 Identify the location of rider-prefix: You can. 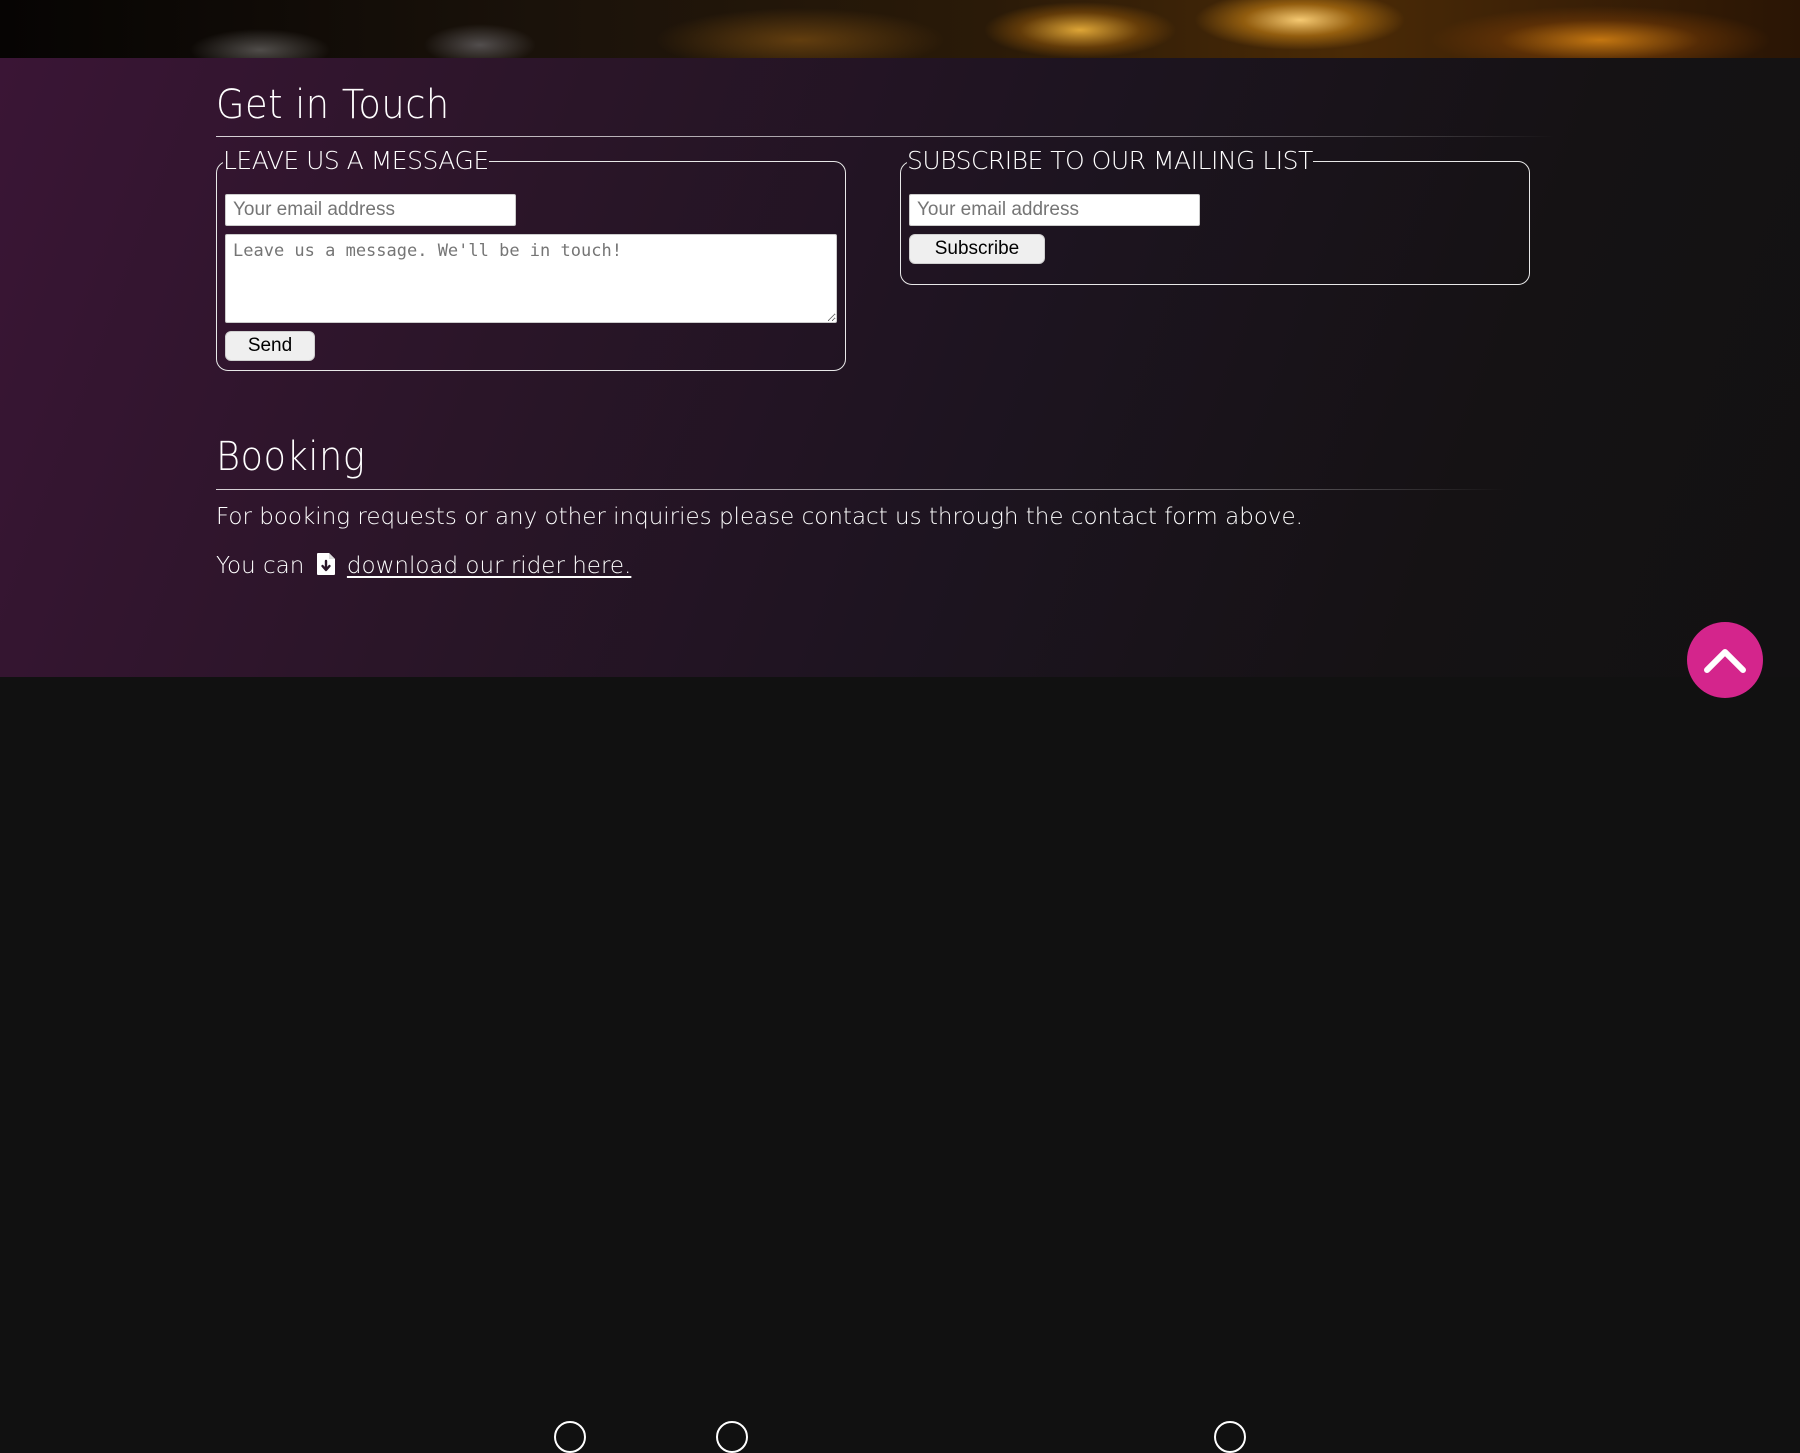
(260, 566).